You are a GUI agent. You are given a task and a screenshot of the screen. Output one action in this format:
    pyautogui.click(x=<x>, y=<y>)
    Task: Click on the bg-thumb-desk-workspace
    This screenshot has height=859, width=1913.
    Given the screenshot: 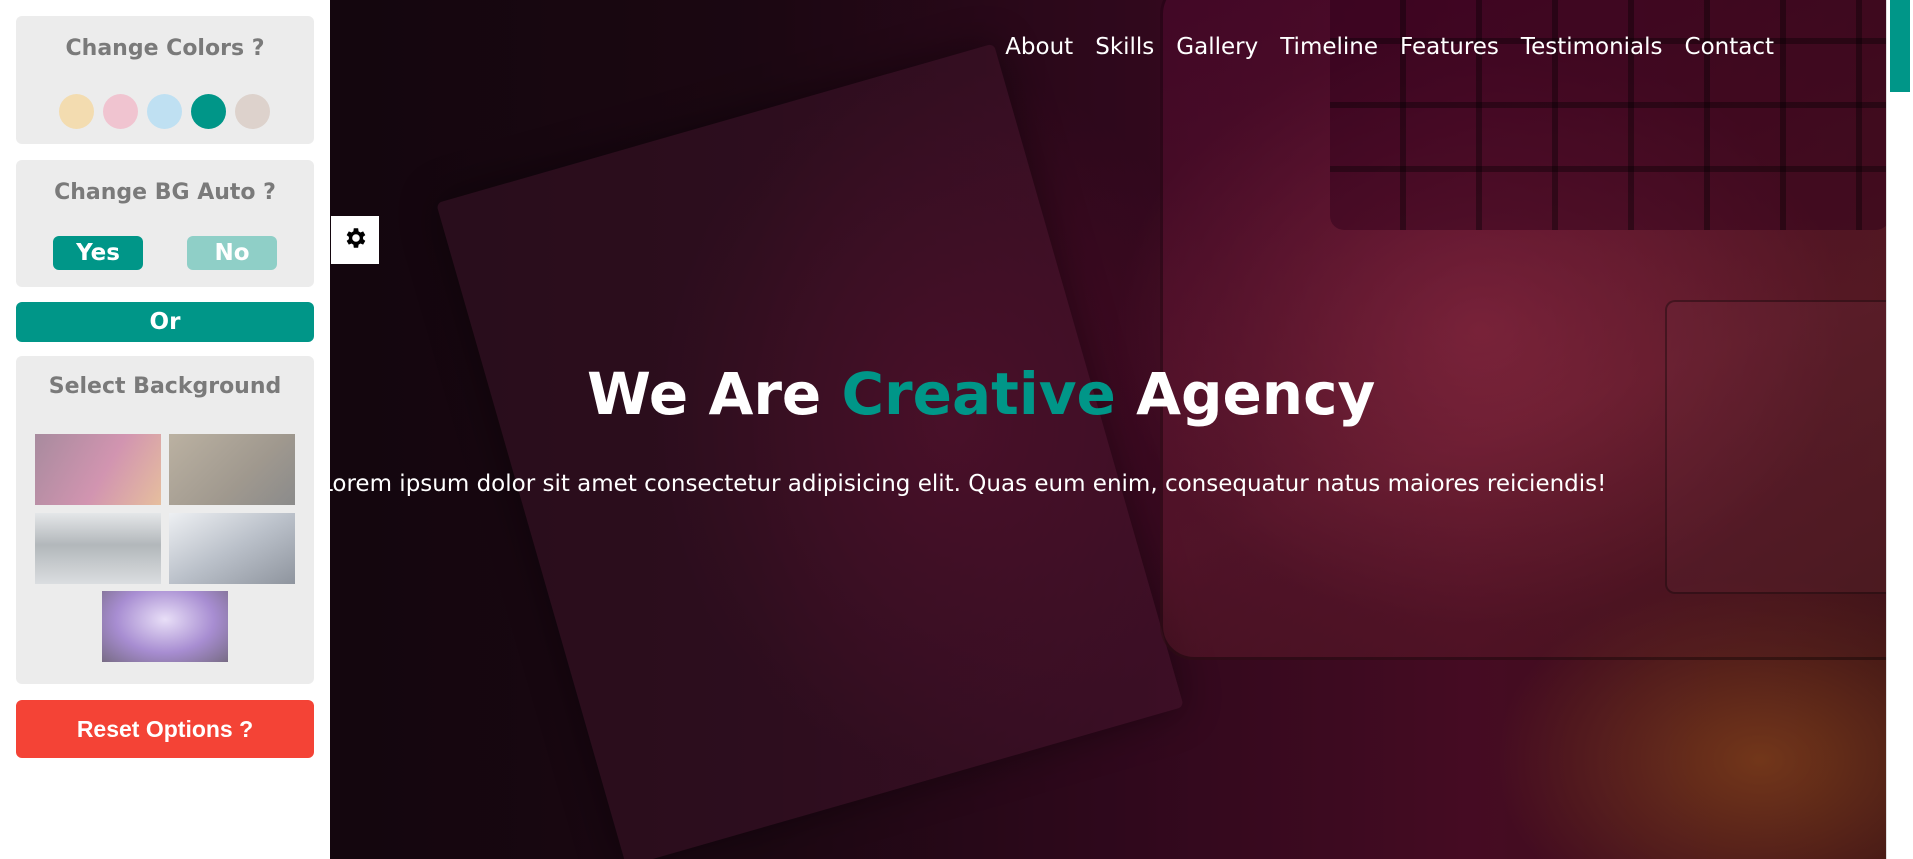 What is the action you would take?
    pyautogui.click(x=98, y=548)
    